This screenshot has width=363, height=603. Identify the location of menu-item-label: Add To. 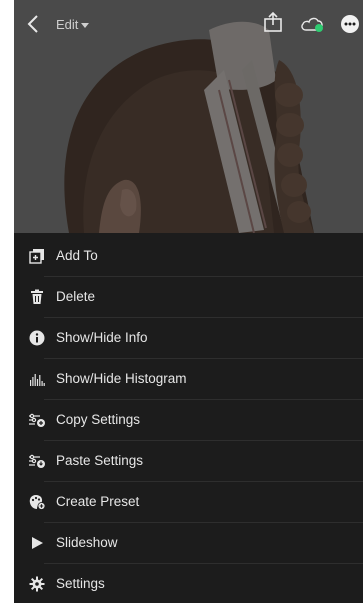
(77, 255).